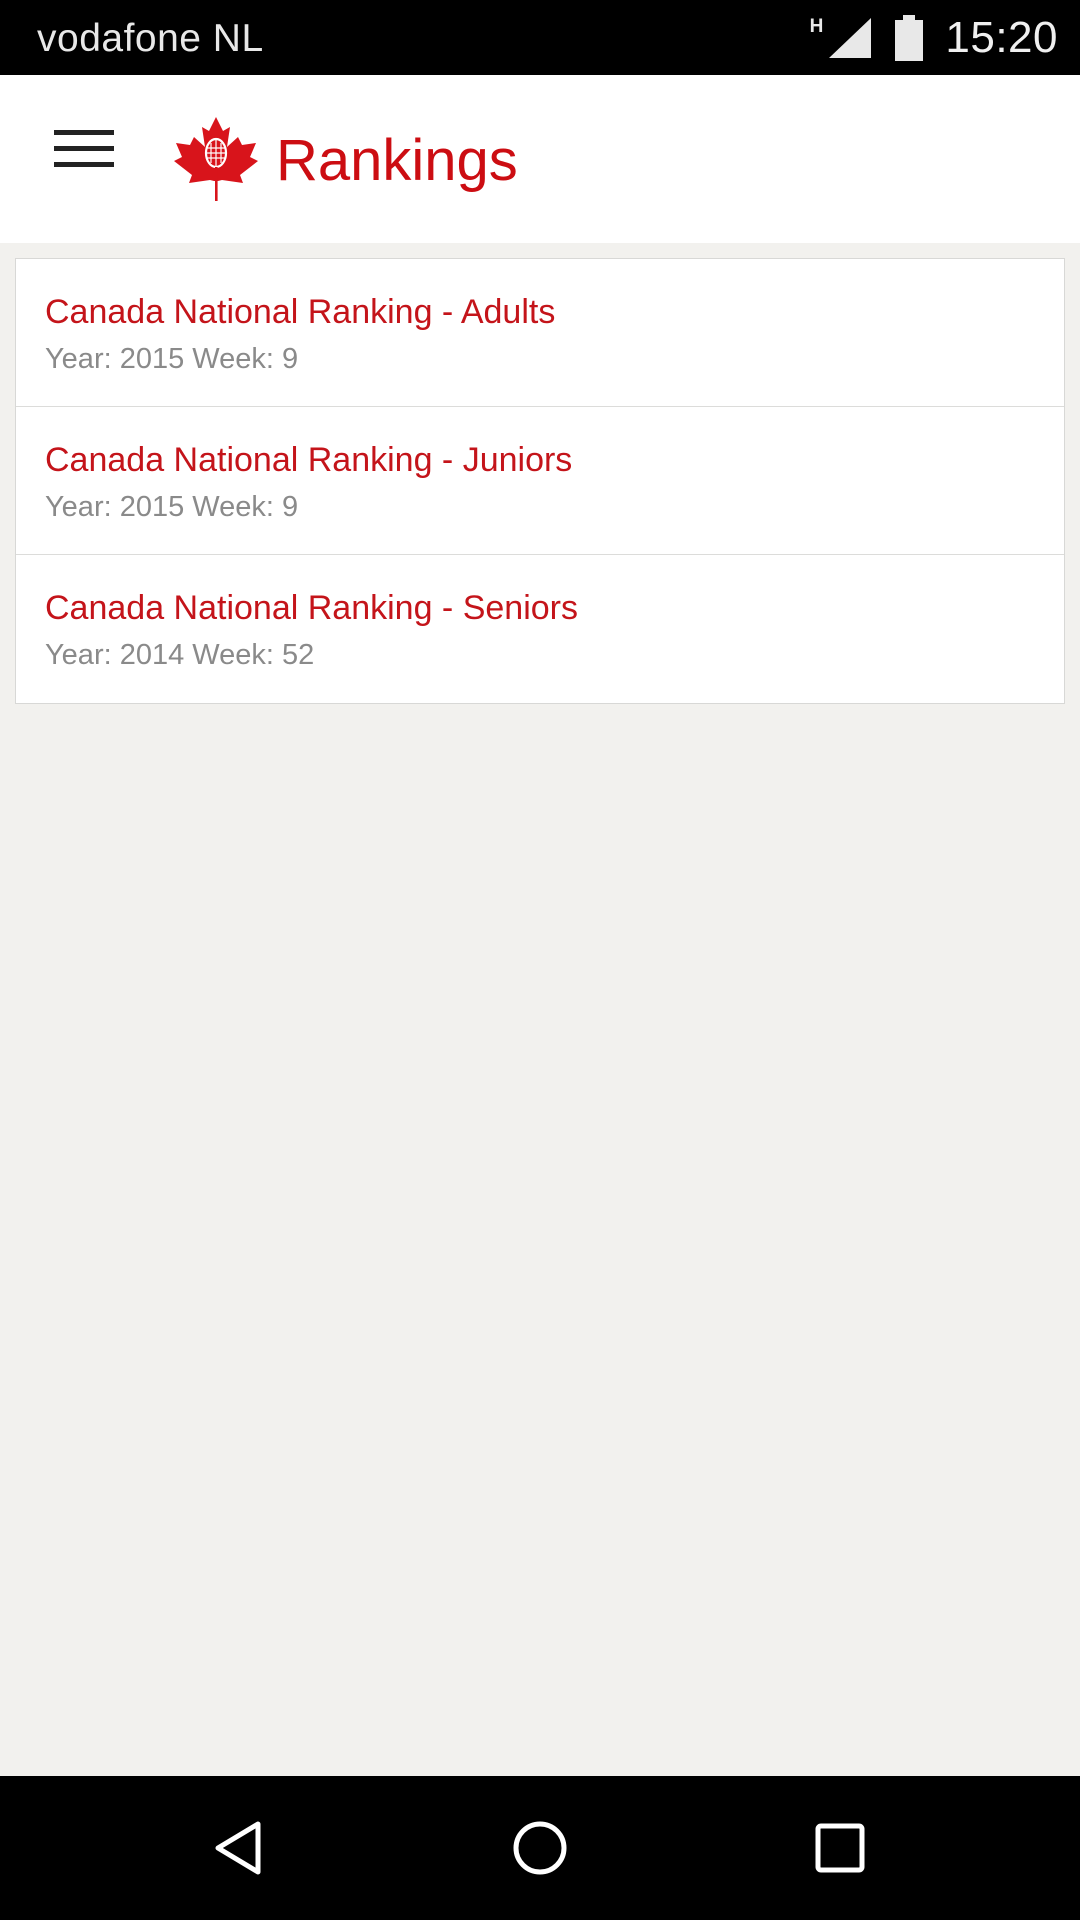 The height and width of the screenshot is (1920, 1080). What do you see at coordinates (934, 37) in the screenshot?
I see `status-icons: H 15:20` at bounding box center [934, 37].